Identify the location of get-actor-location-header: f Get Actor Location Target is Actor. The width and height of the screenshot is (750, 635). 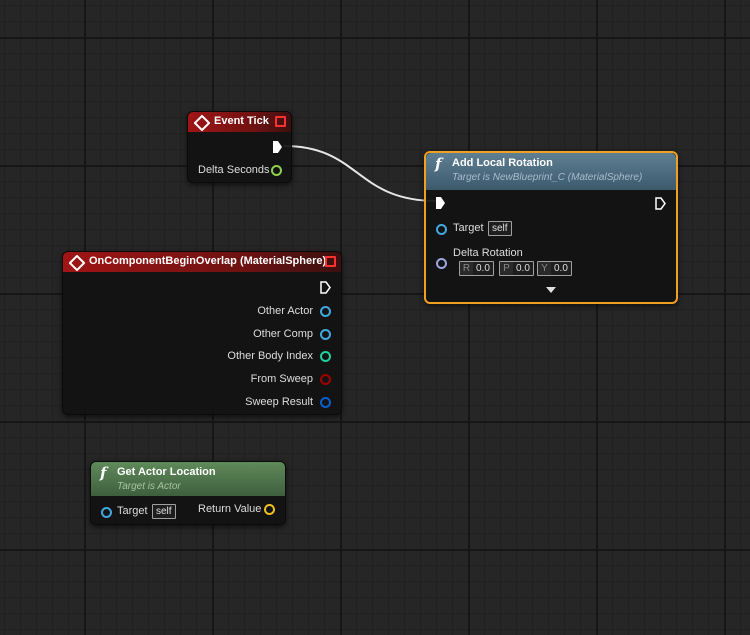
(188, 479).